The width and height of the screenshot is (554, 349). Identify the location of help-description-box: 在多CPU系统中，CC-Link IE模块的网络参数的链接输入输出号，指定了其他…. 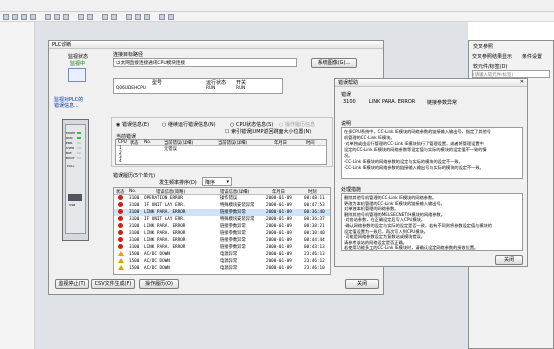
(432, 153).